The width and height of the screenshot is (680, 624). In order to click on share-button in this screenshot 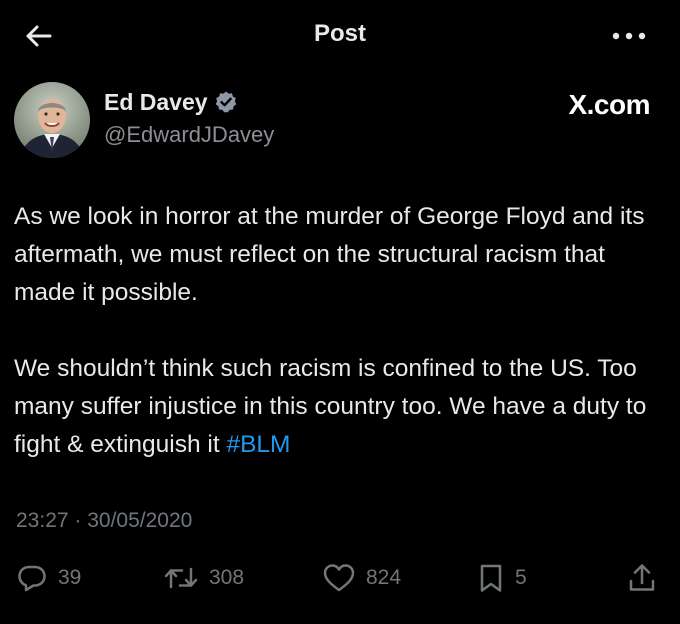, I will do `click(642, 578)`.